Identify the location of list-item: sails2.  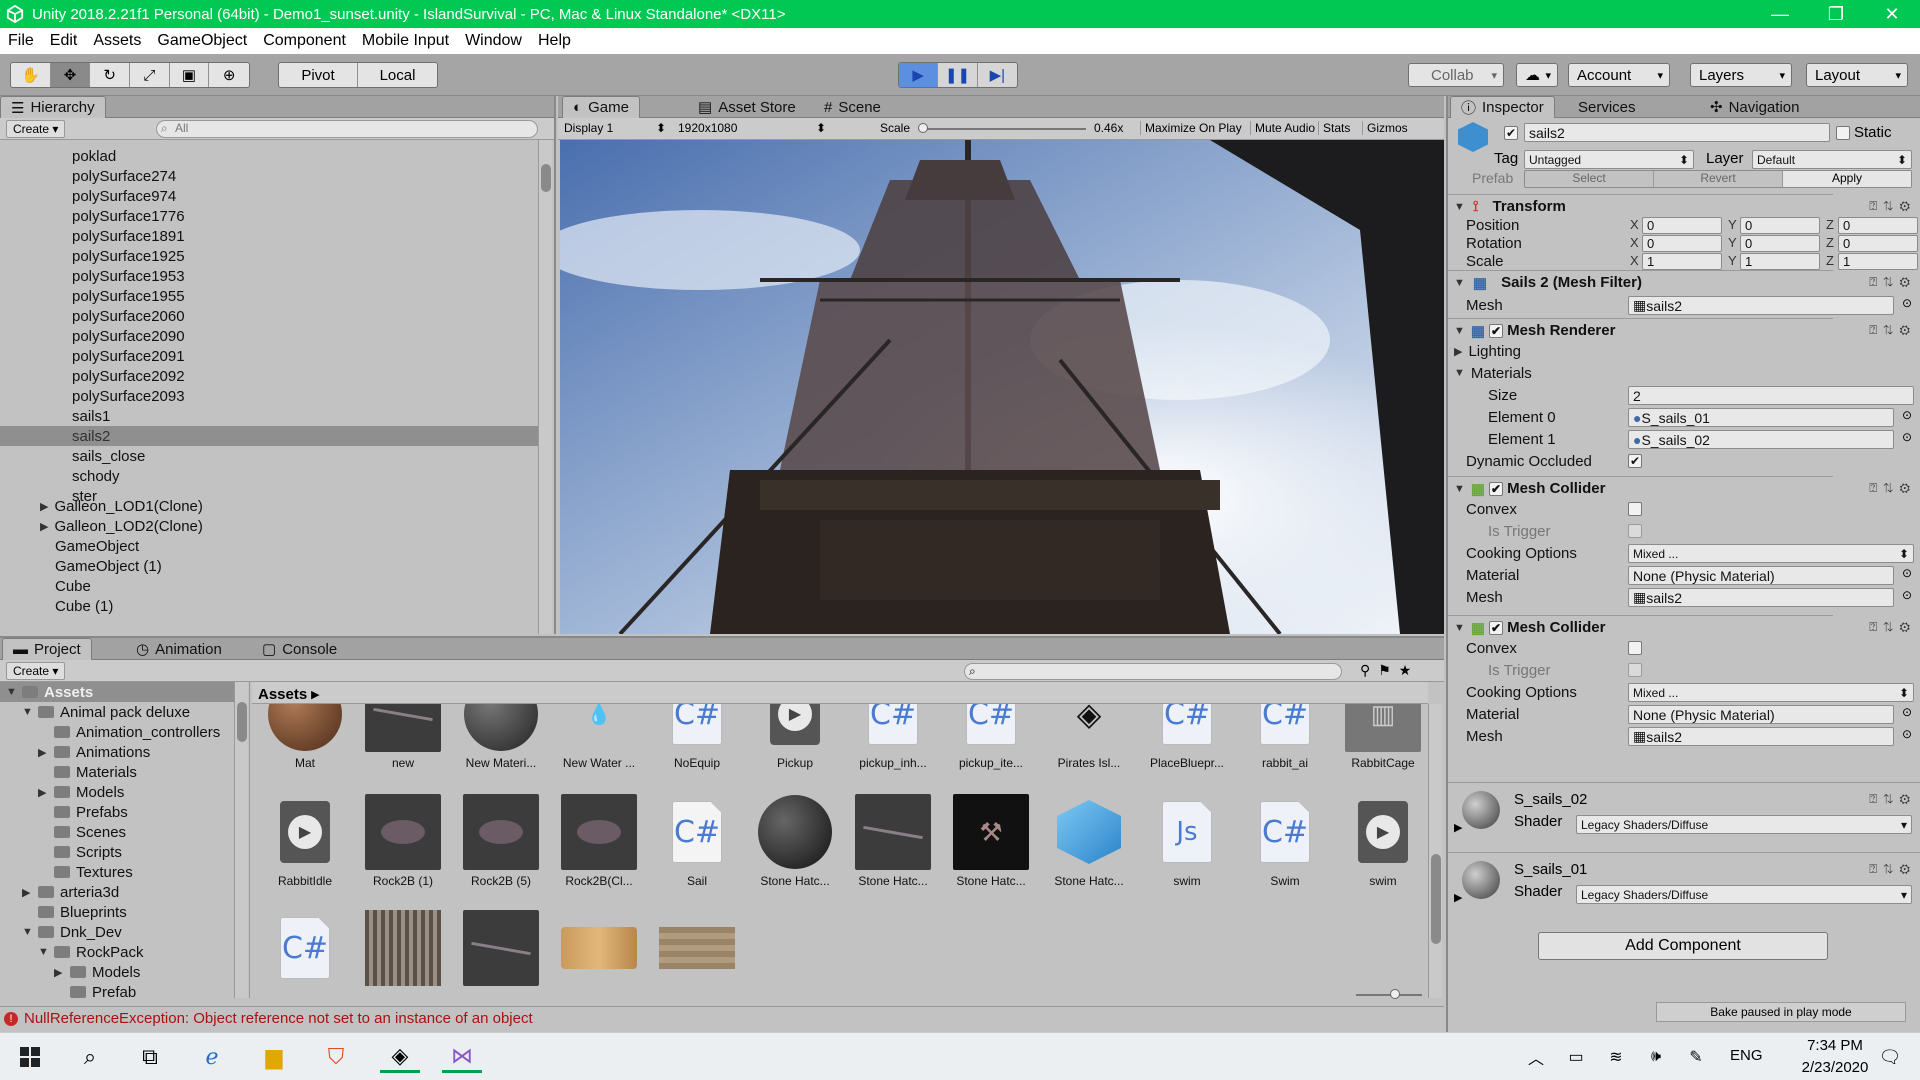
(269, 436).